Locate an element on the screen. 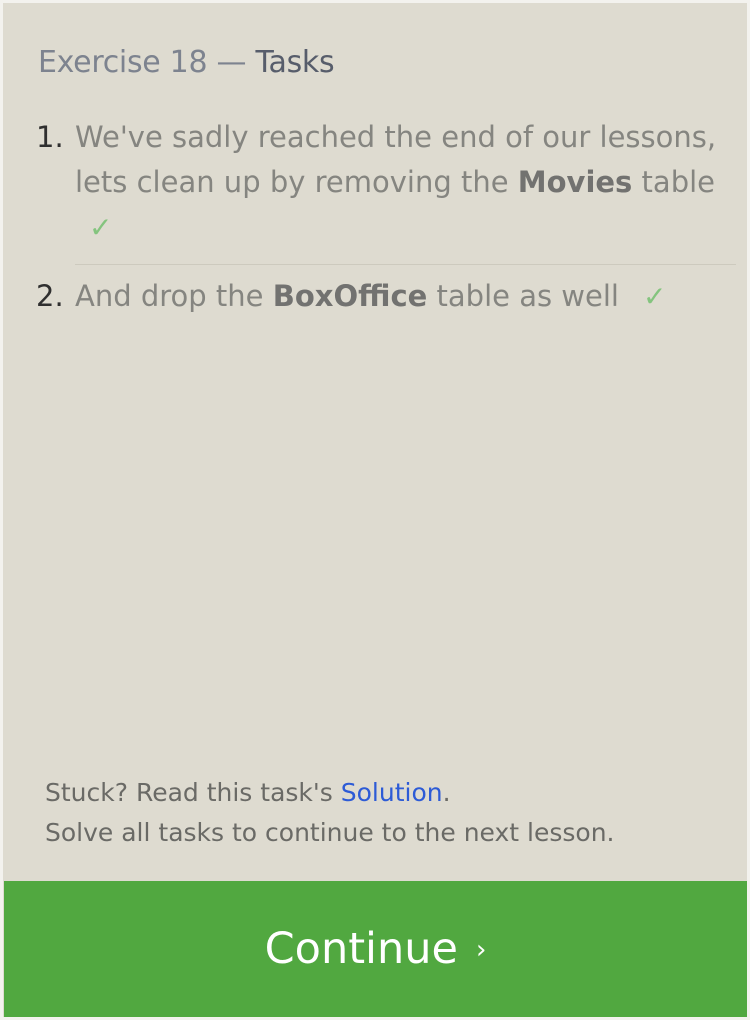 The height and width of the screenshot is (1020, 750). continue-button: Continue › is located at coordinates (375, 949).